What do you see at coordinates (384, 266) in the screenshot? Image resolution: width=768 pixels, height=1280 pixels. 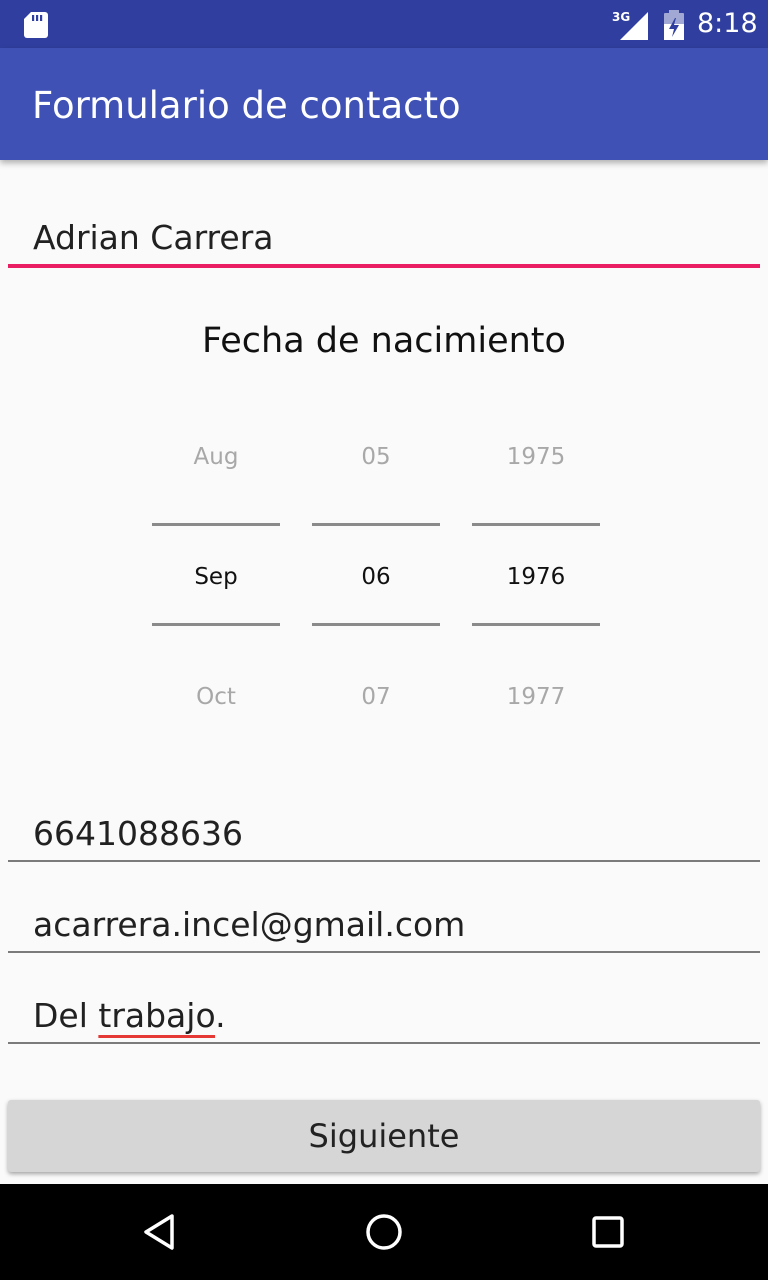 I see `name-field-underline` at bounding box center [384, 266].